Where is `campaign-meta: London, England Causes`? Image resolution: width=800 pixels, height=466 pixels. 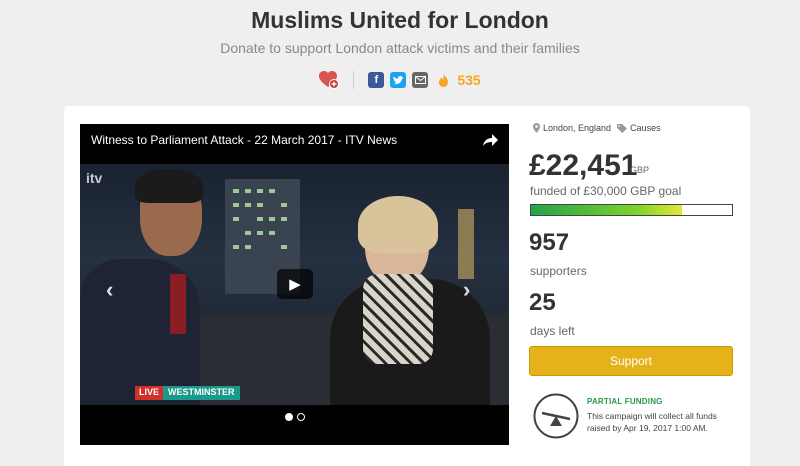
campaign-meta: London, England Causes is located at coordinates (597, 128).